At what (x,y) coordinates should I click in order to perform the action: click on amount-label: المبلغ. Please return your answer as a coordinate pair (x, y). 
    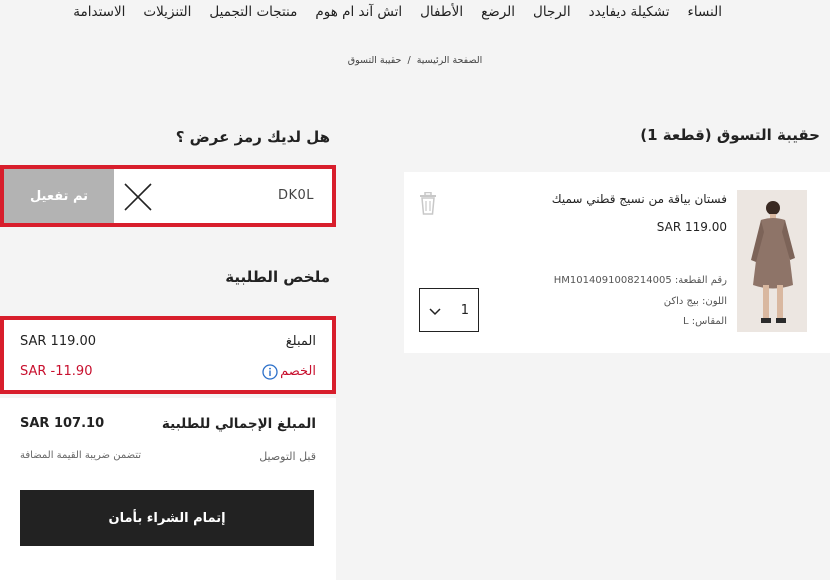
    Looking at the image, I should click on (300, 341).